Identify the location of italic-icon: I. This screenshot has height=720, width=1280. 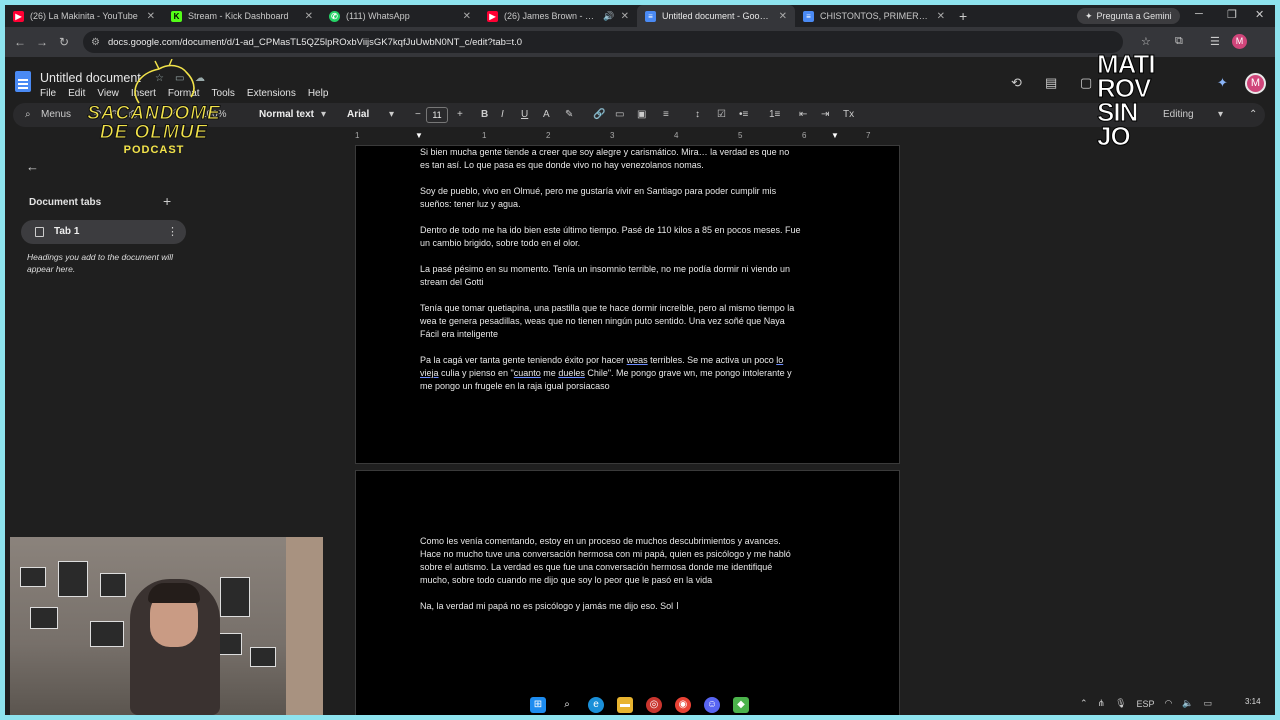
(502, 114).